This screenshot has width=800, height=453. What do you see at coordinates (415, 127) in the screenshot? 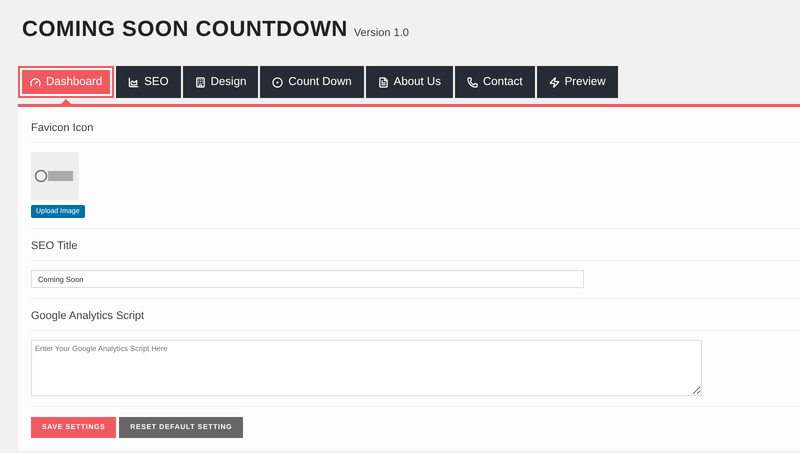
I see `field-label: Favicon Icon` at bounding box center [415, 127].